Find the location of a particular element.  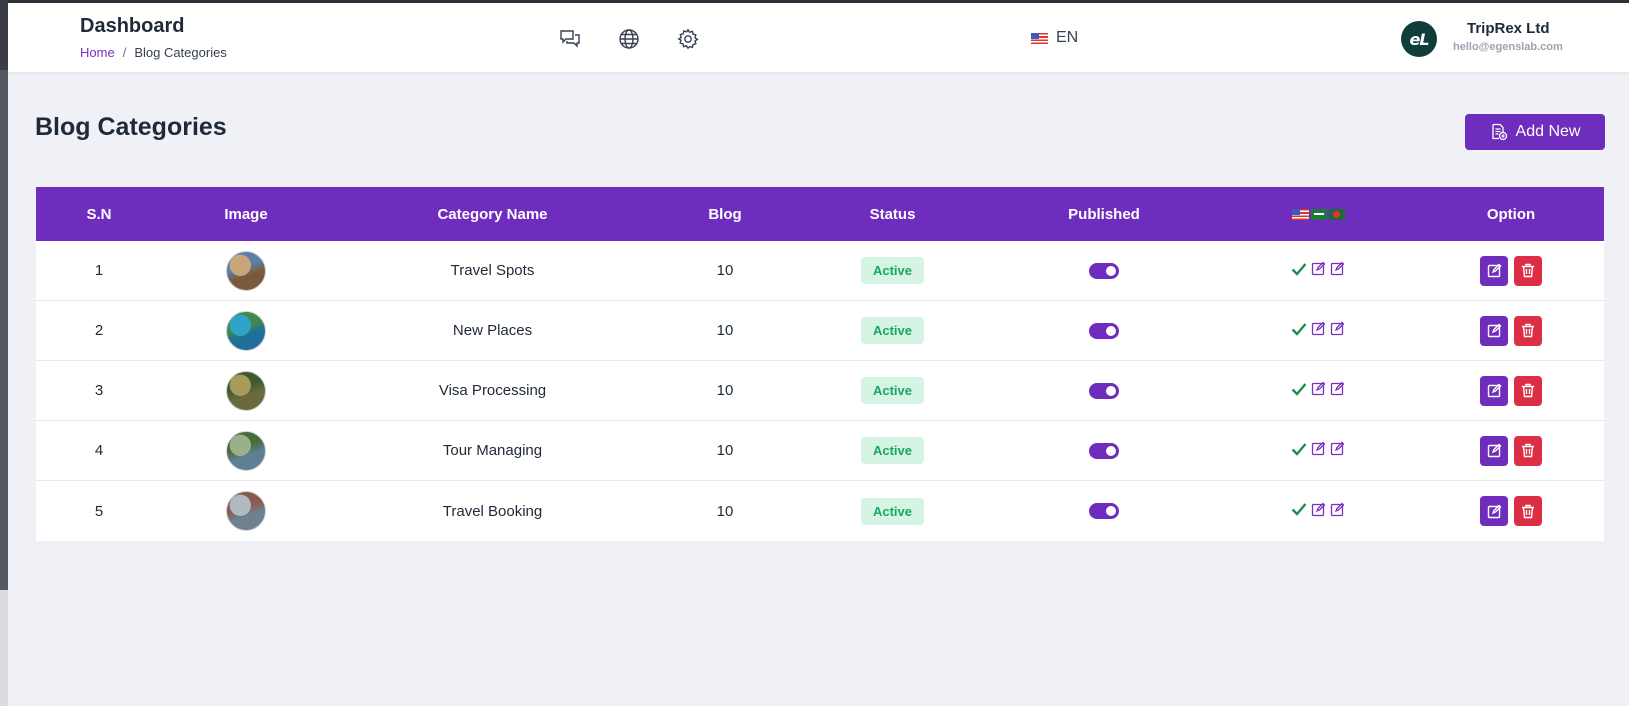

cell-sn: 1 is located at coordinates (99, 270).